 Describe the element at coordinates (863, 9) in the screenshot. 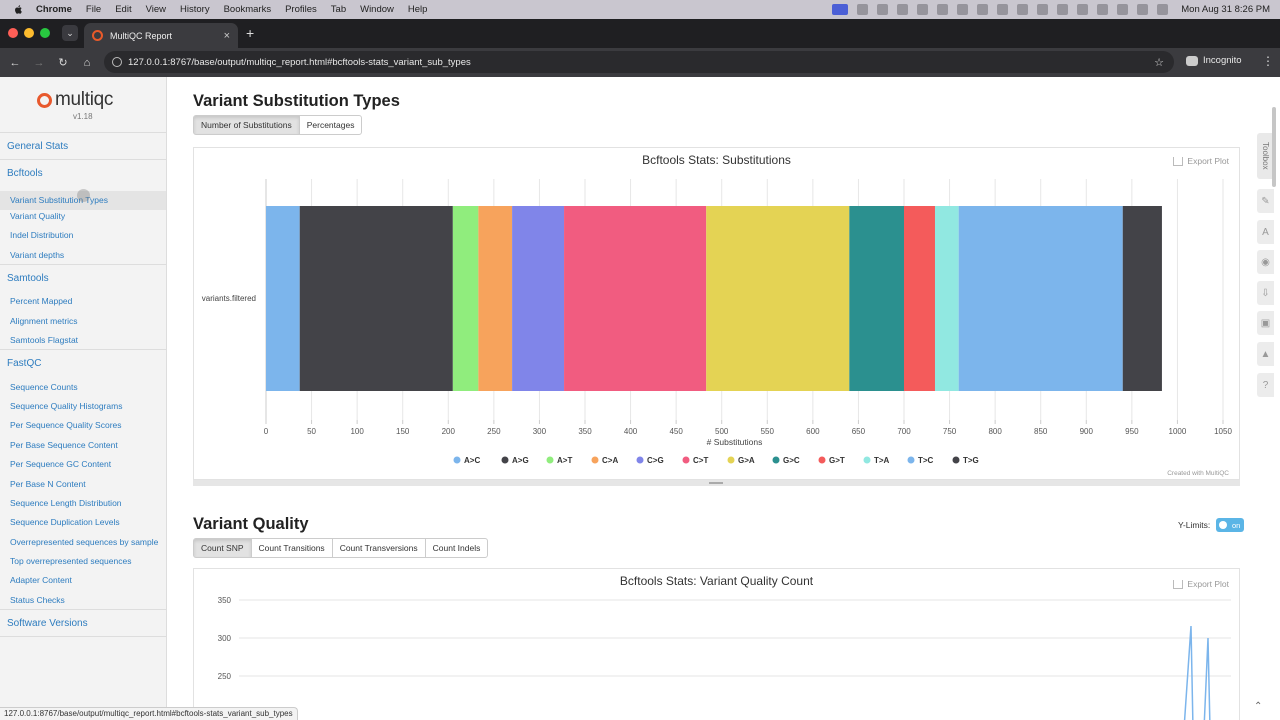

I see `docker-icon` at that location.